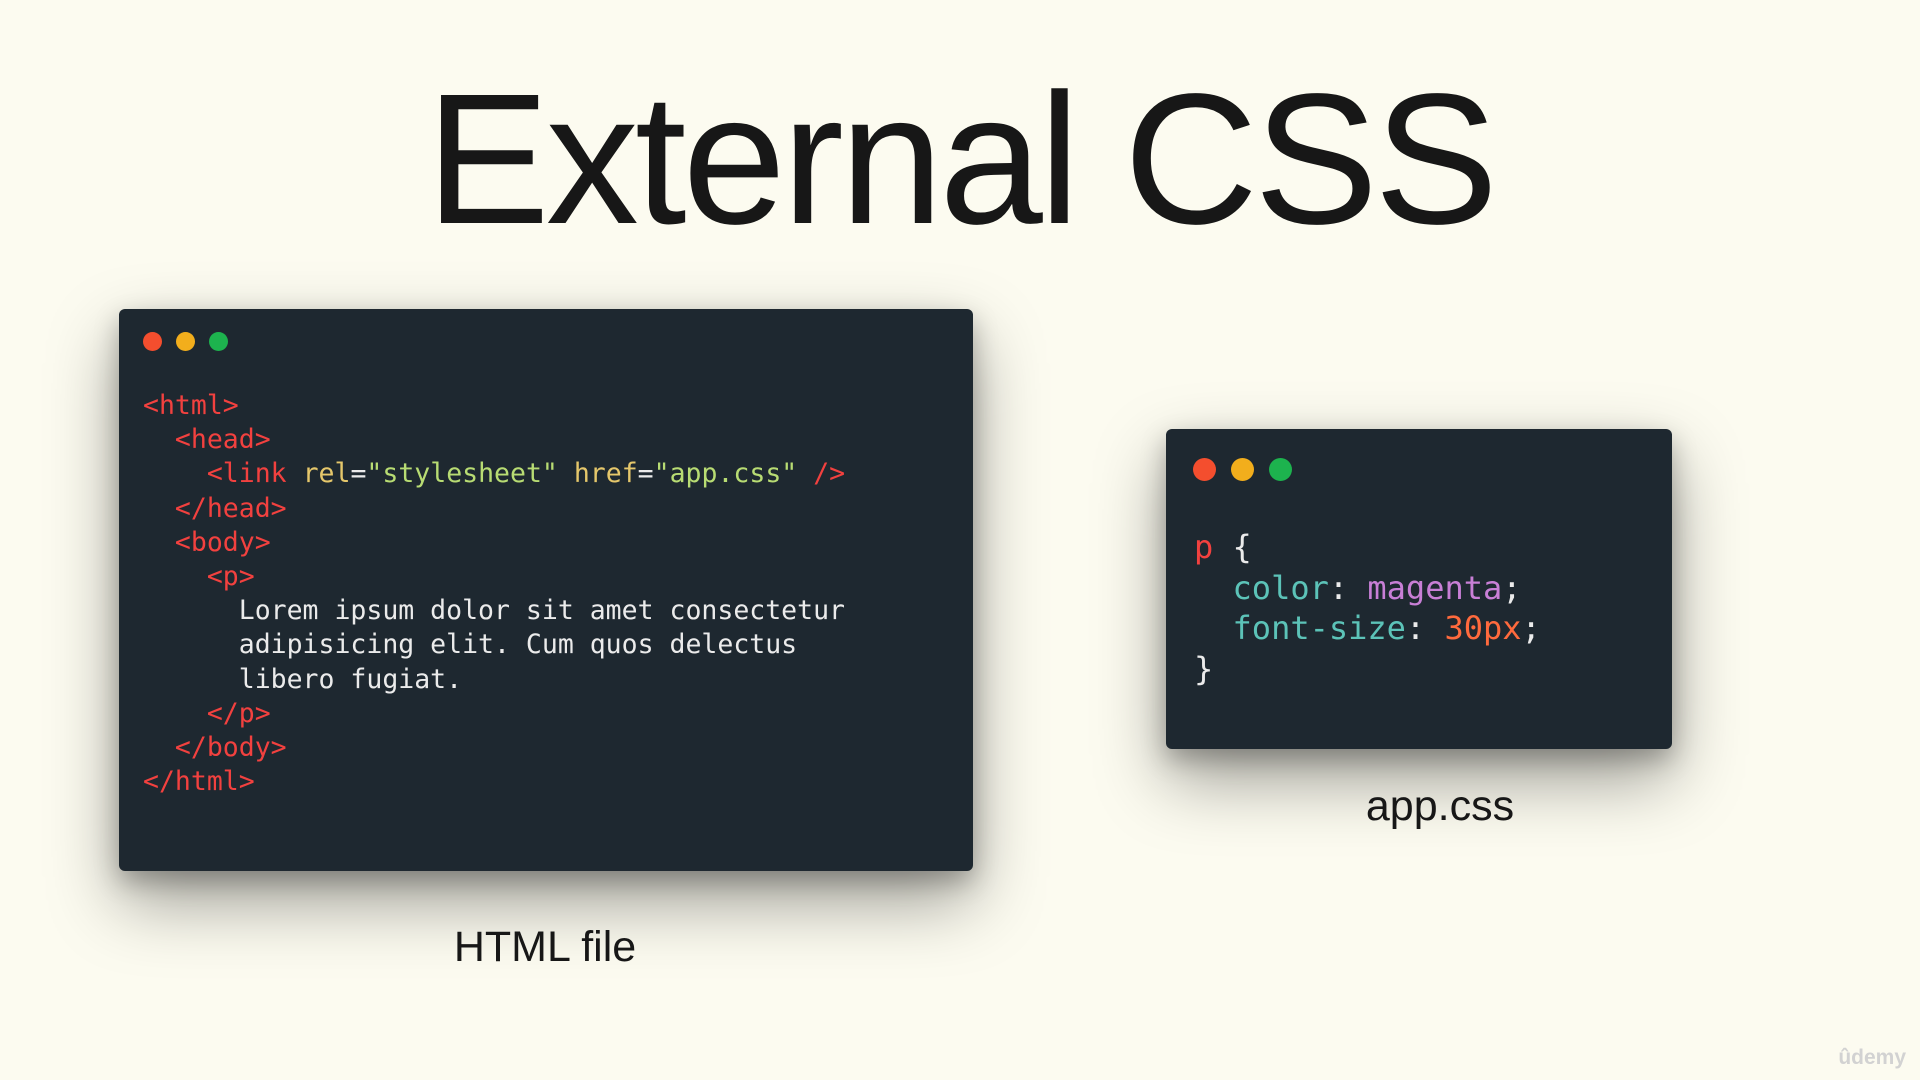  I want to click on css-value-font-size: 30px, so click(1483, 628).